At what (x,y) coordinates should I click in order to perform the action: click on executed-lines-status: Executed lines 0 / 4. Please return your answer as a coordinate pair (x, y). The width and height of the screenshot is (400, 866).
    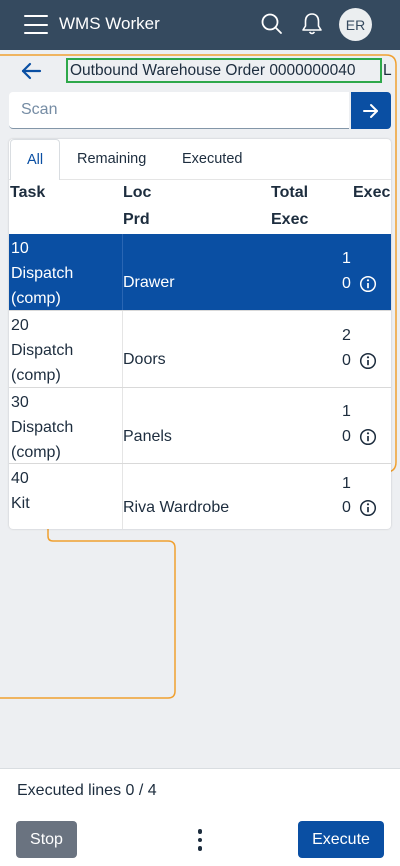
    Looking at the image, I should click on (87, 790).